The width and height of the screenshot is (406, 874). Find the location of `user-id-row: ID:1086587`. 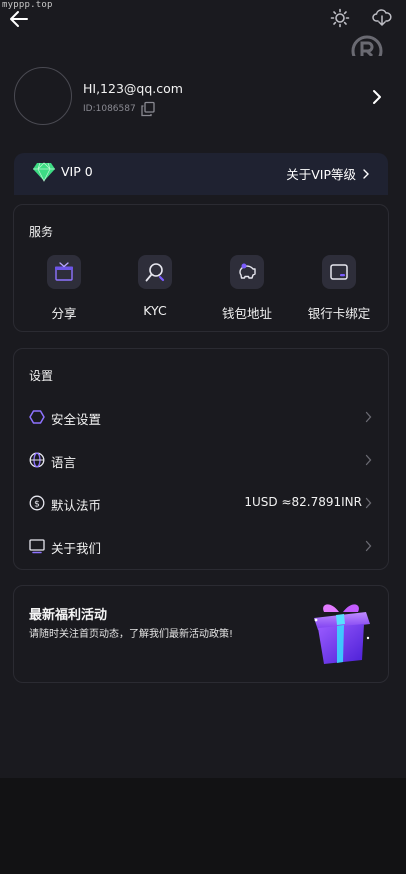

user-id-row: ID:1086587 is located at coordinates (119, 109).